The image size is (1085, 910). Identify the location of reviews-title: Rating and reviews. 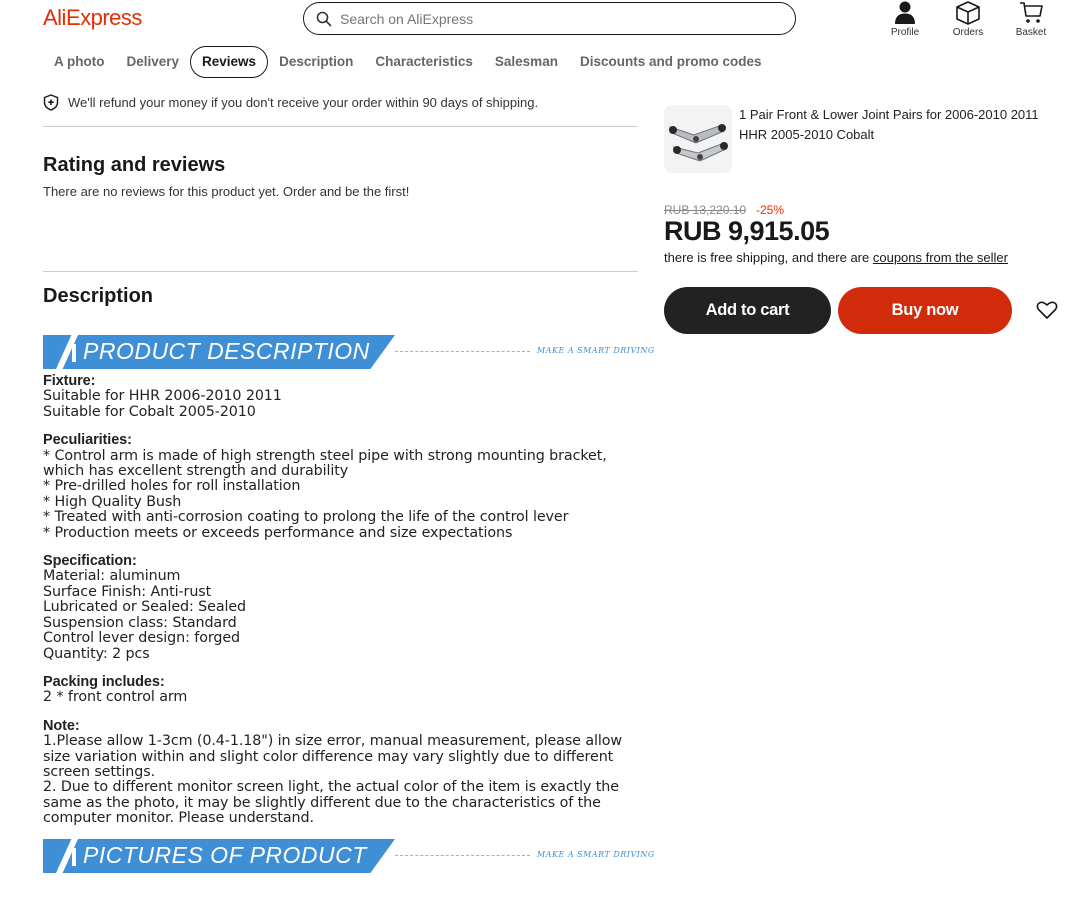
(134, 165).